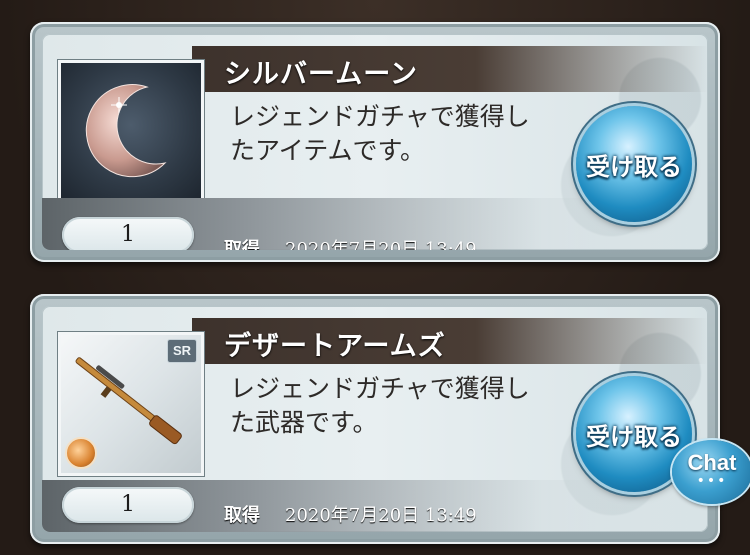  What do you see at coordinates (131, 404) in the screenshot?
I see `rifle-weapon-icon: SR` at bounding box center [131, 404].